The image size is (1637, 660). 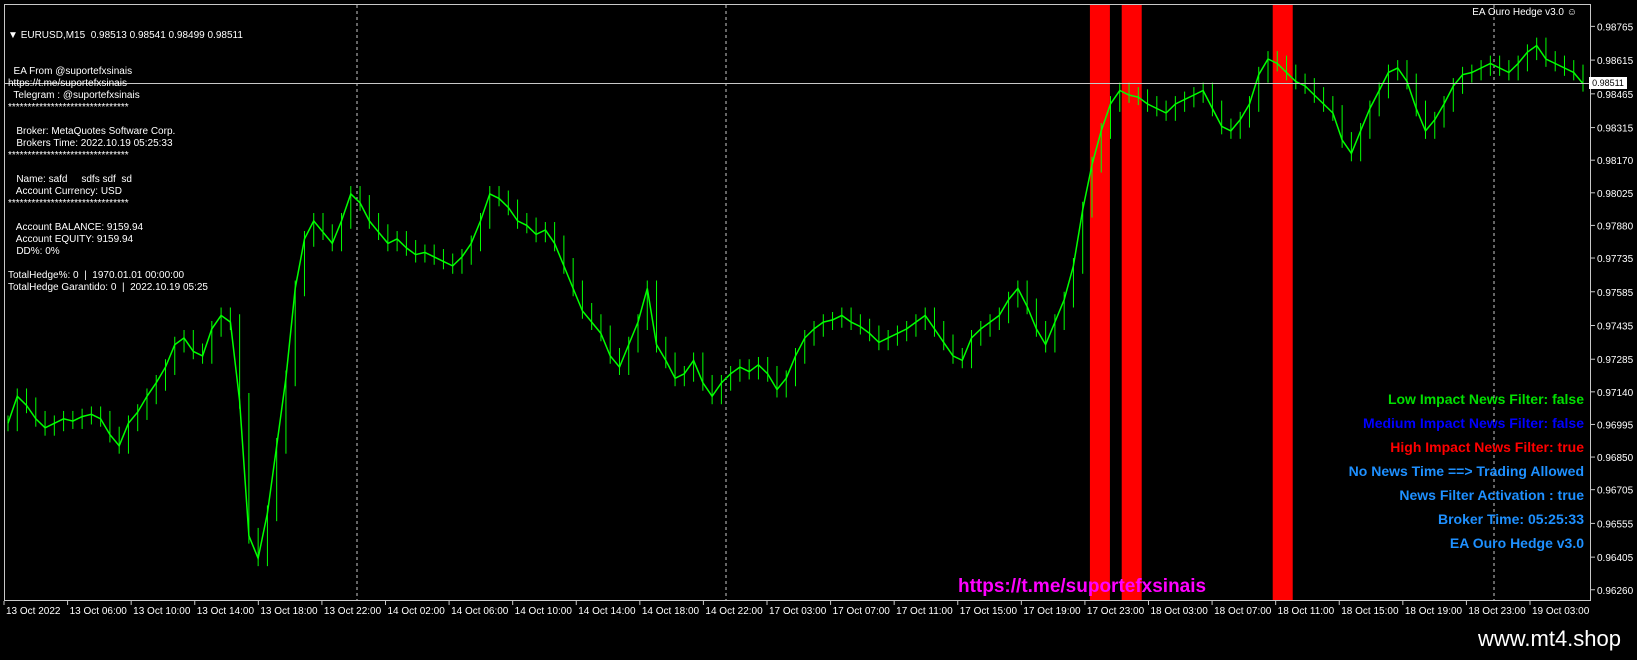 I want to click on x-tick-label: 13 Oct 10:00, so click(x=162, y=611).